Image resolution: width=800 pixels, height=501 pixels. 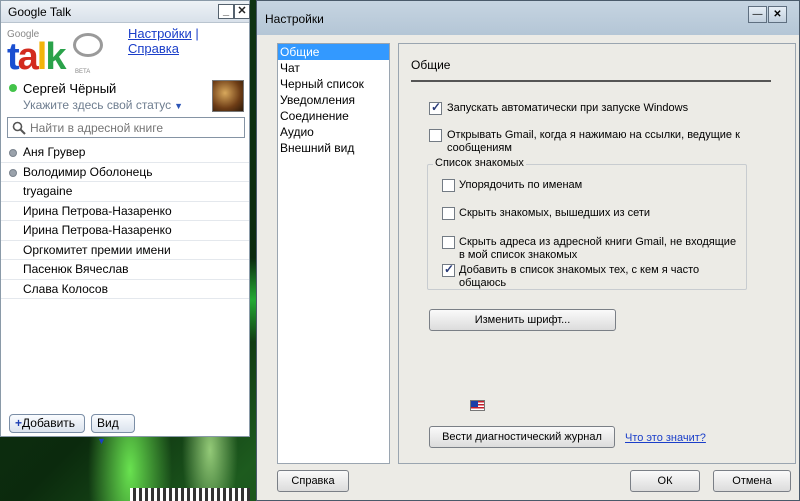 I want to click on add-frequent-checkbox, so click(x=448, y=269).